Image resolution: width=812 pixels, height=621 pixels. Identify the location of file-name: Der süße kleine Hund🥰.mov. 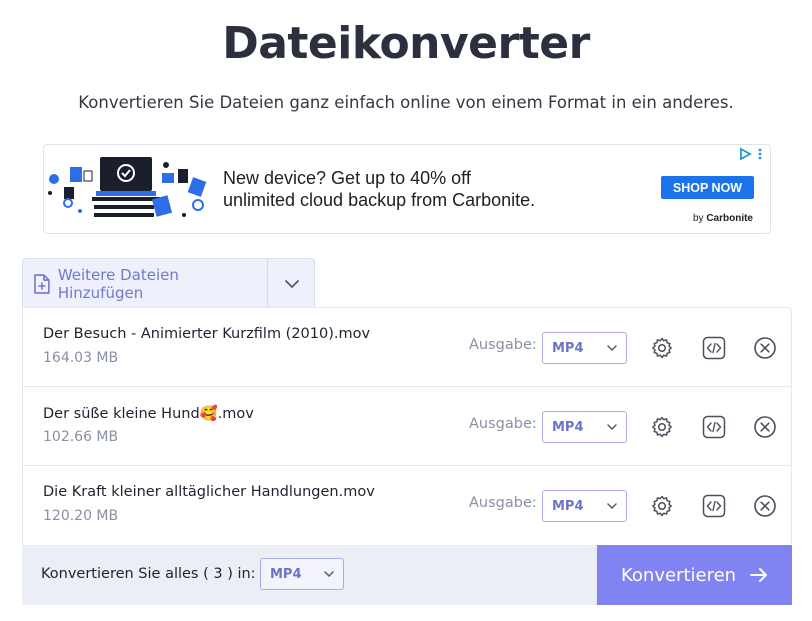
(148, 414).